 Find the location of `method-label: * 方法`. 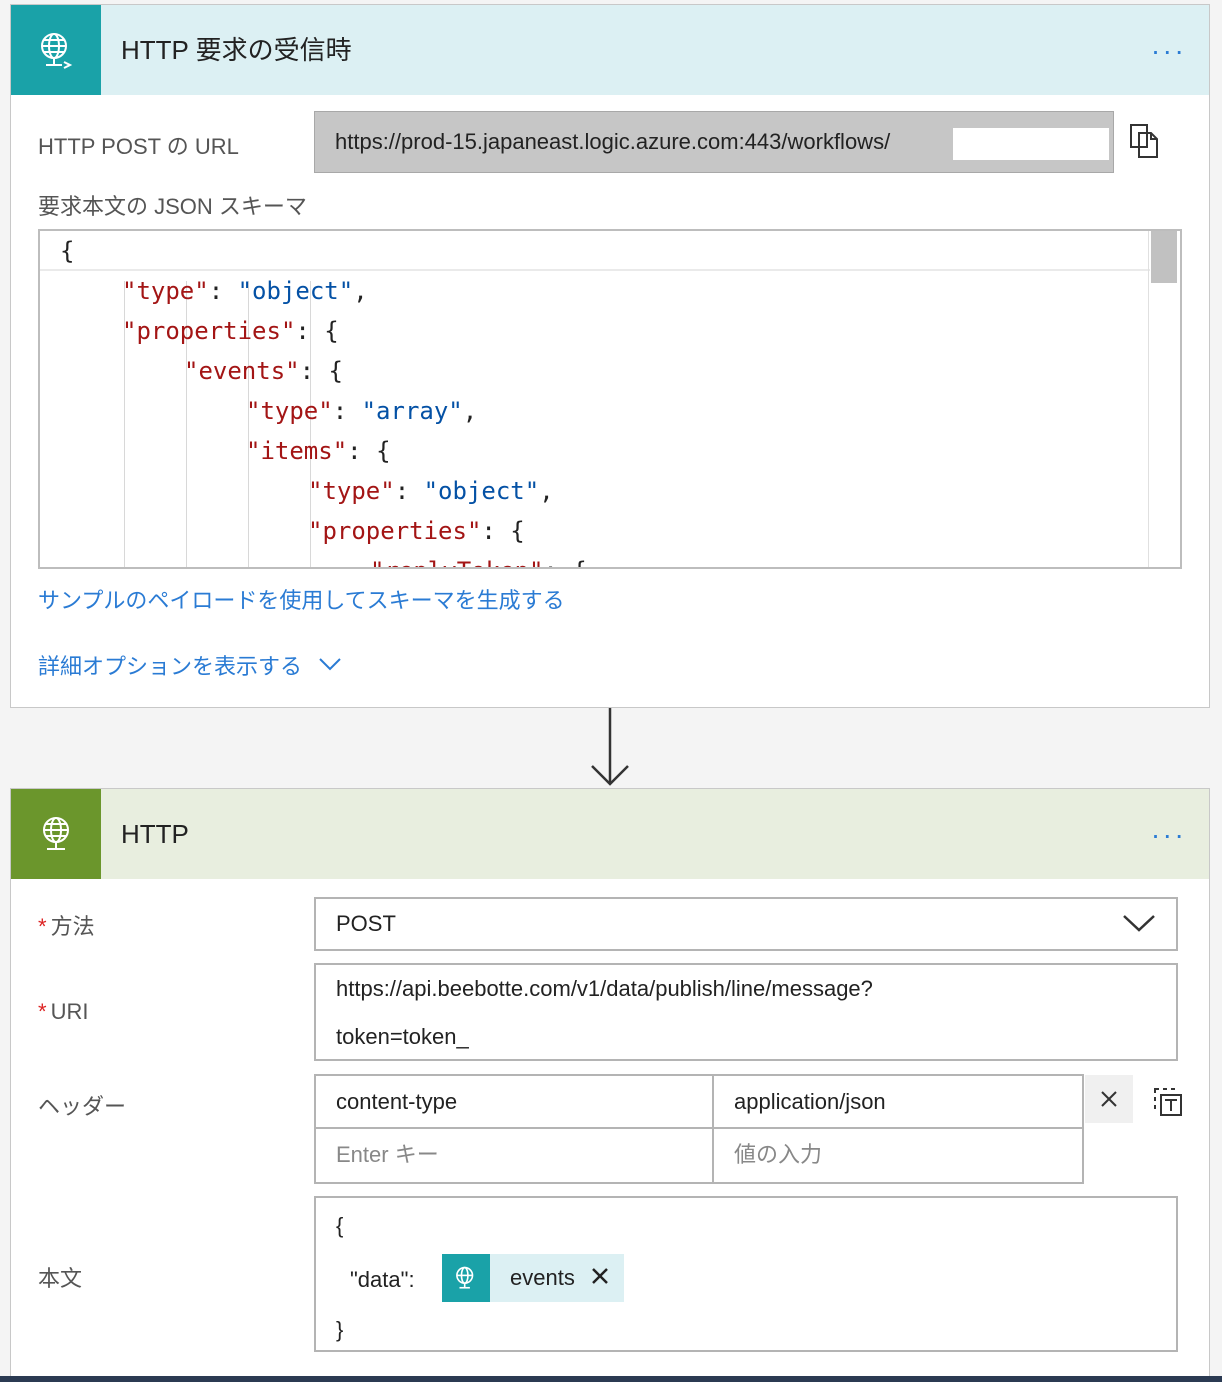

method-label: * 方法 is located at coordinates (66, 925).